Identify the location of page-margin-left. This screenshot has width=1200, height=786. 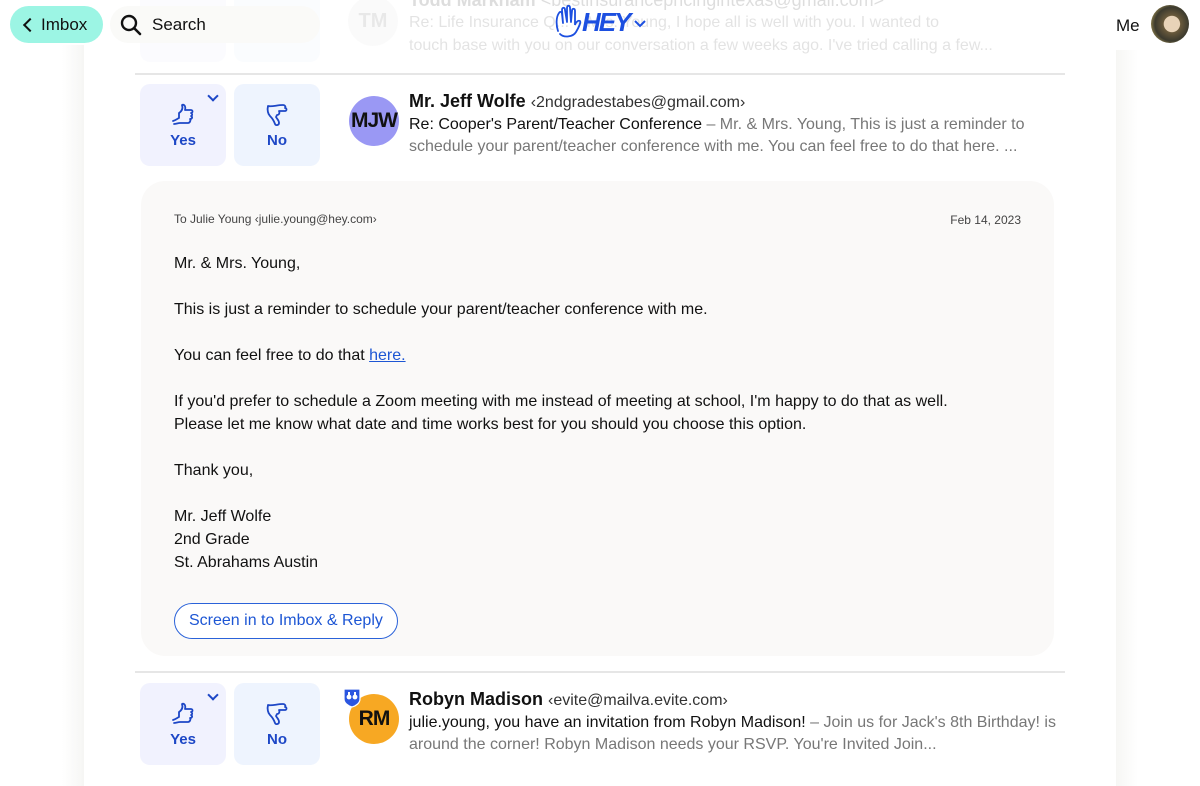
(73, 415).